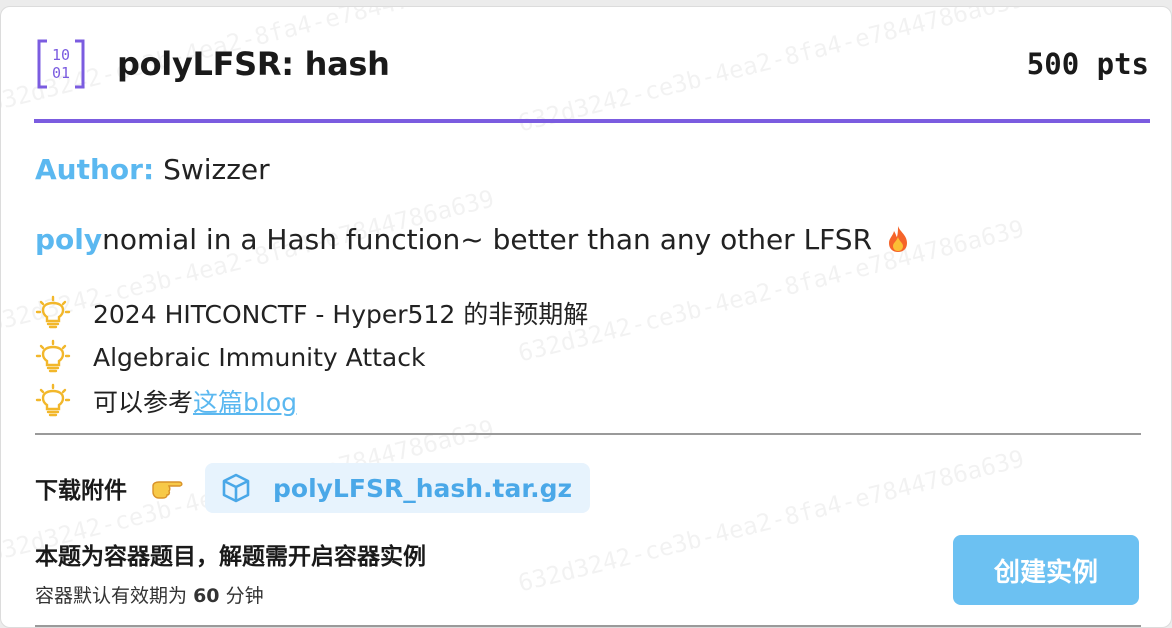 This screenshot has height=628, width=1172. I want to click on hint-item: Algebraic Immunity Attack, so click(311, 357).